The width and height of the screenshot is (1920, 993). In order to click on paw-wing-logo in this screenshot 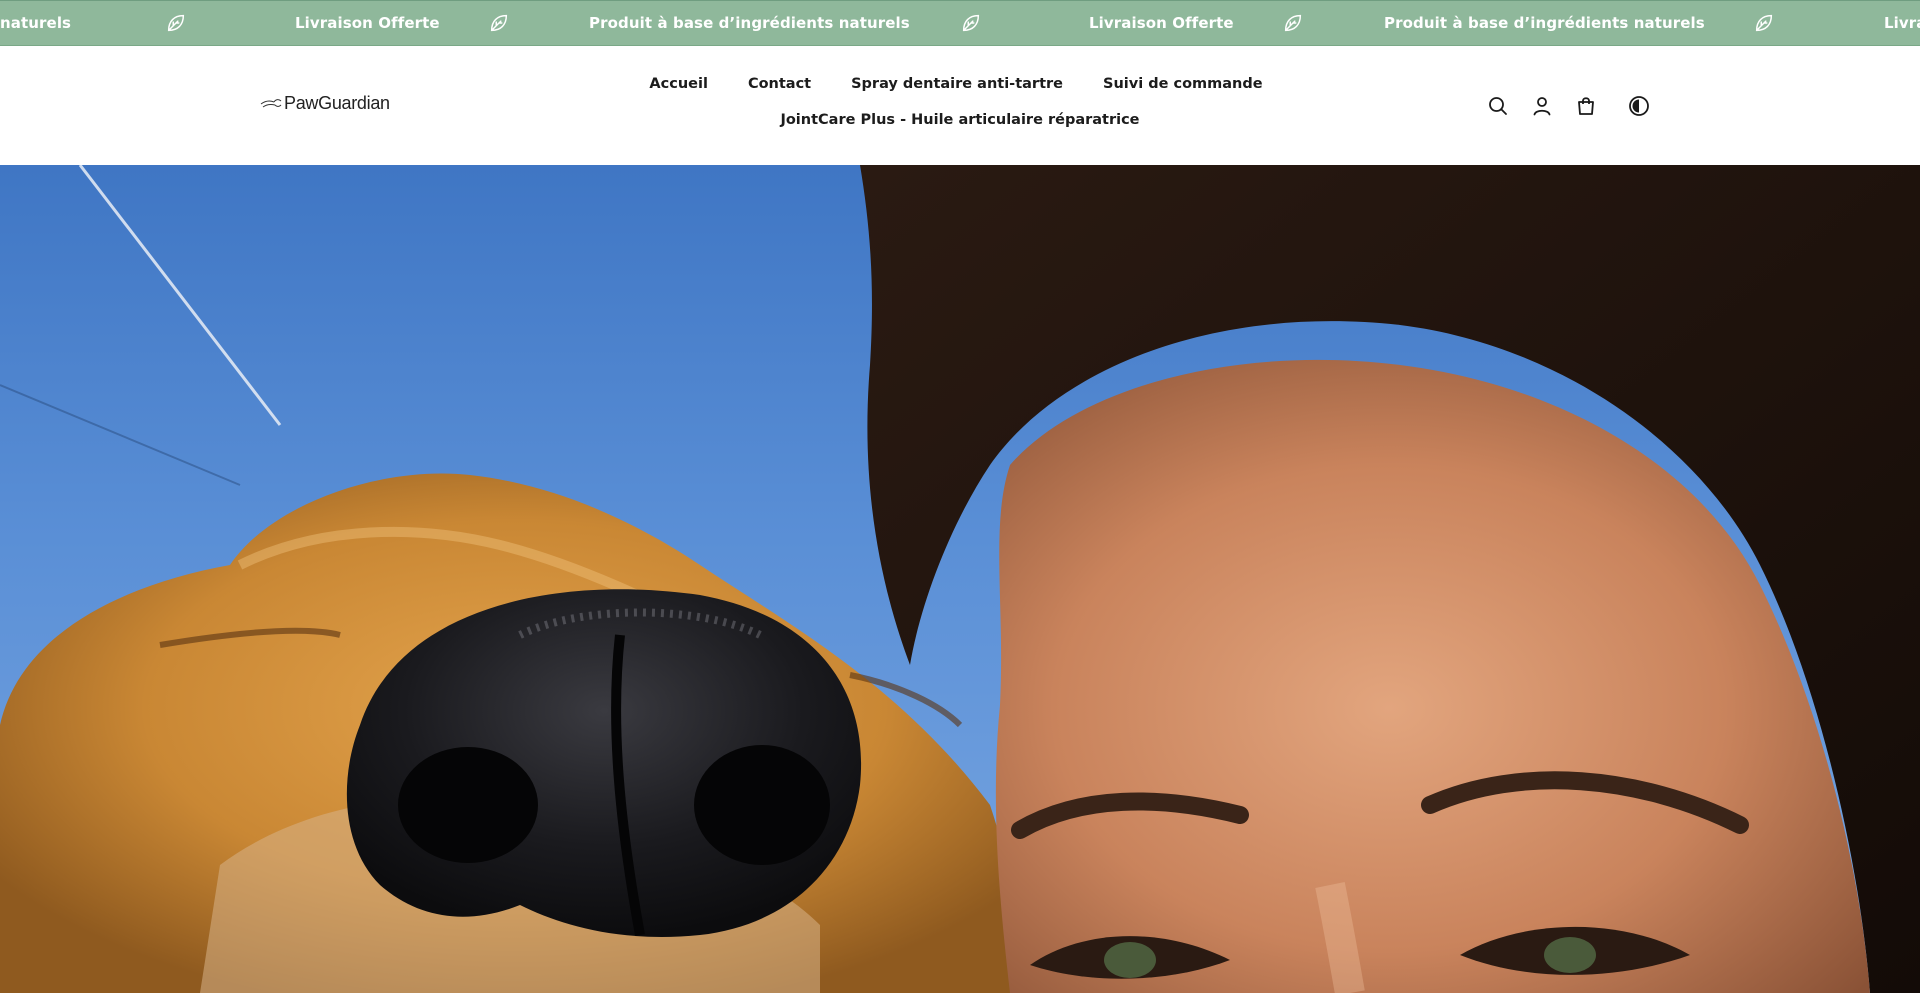, I will do `click(271, 103)`.